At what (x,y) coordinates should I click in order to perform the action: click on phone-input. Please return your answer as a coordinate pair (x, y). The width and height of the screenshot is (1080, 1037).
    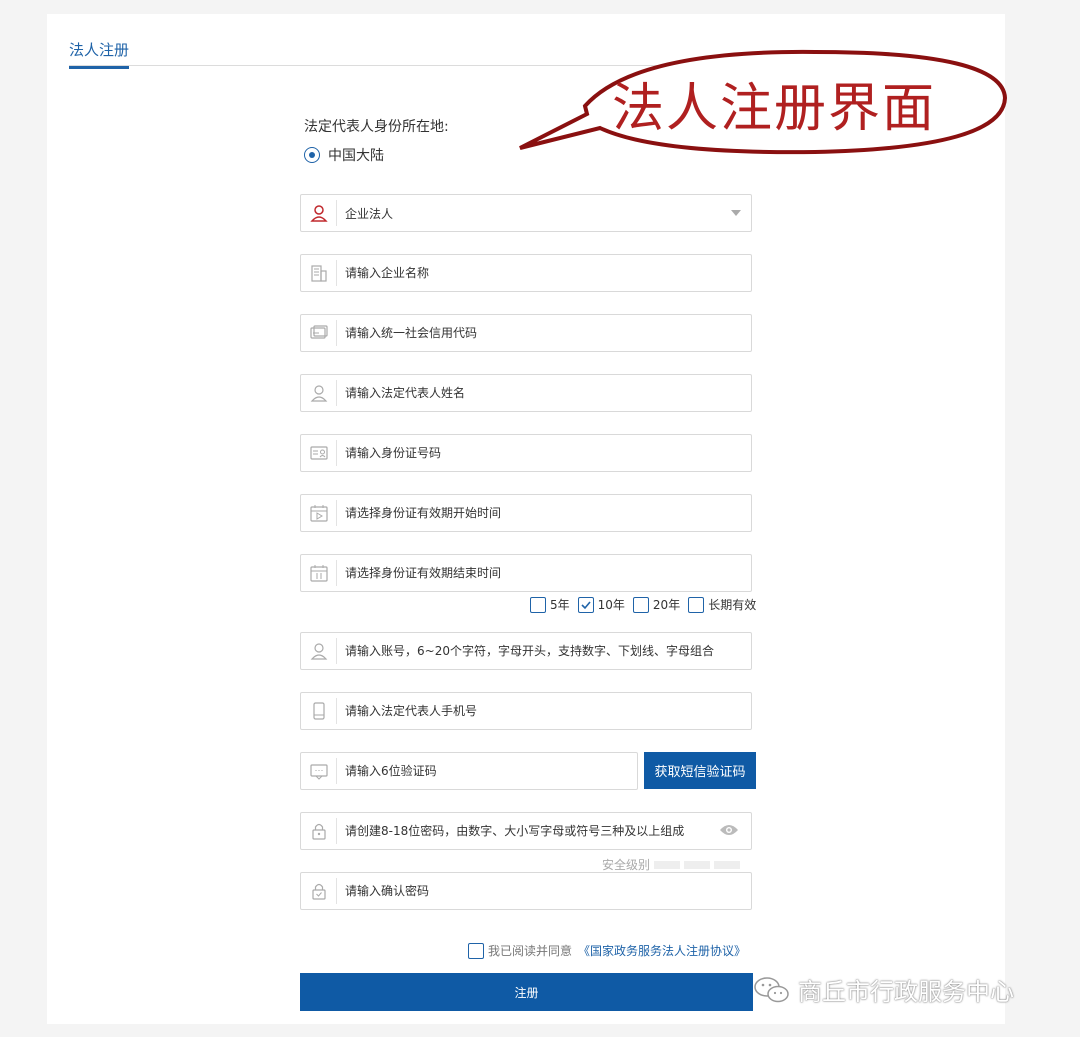
    Looking at the image, I should click on (544, 711).